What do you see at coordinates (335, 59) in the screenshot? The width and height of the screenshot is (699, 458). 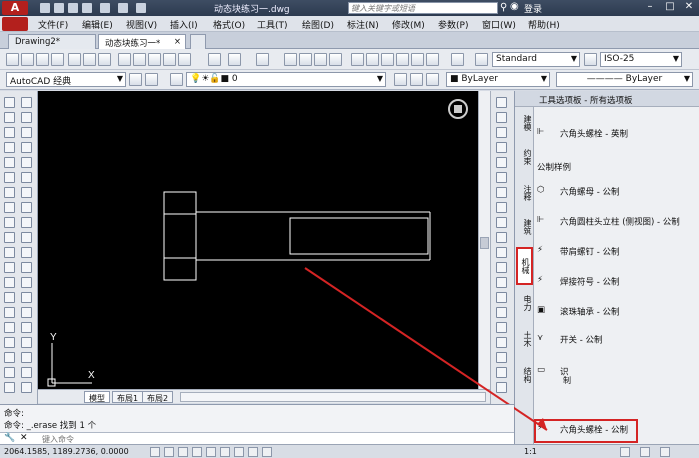 I see `zoom-previous-icon` at bounding box center [335, 59].